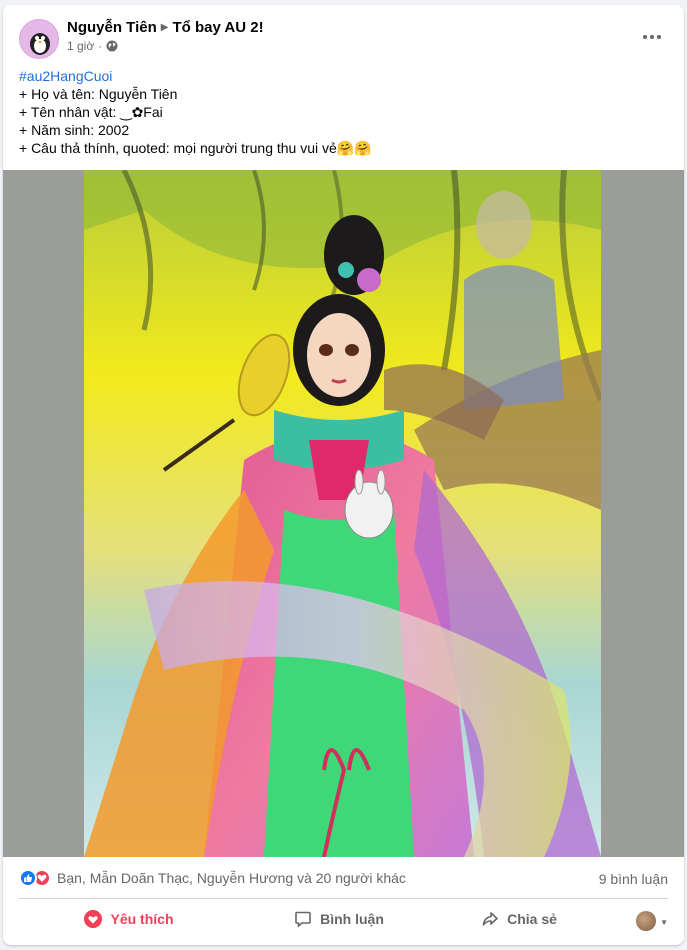  I want to click on post-meta: 1 giờ ·, so click(92, 46).